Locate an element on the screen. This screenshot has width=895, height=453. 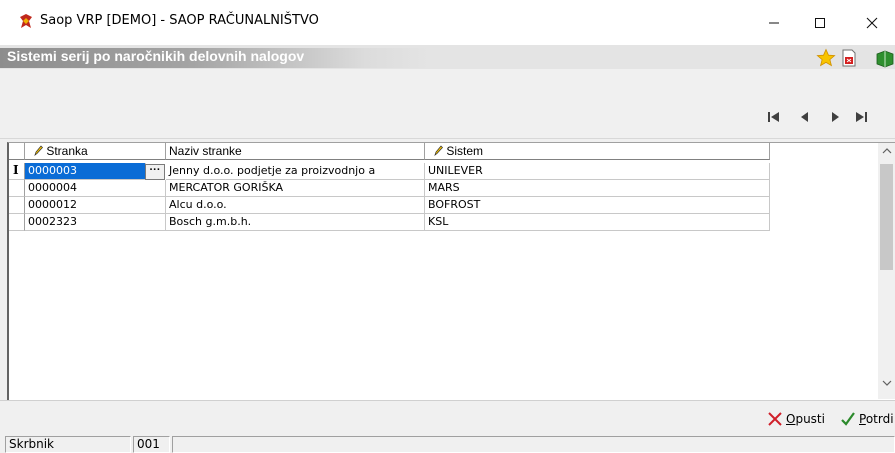
column-label: Stranka is located at coordinates (67, 151).